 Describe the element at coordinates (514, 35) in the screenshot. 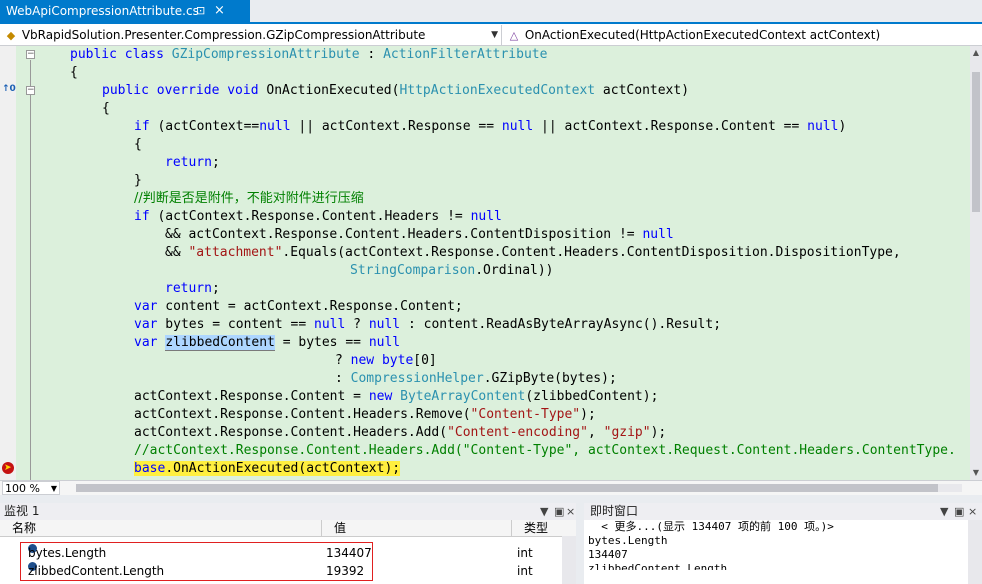

I see `method-icon: △` at that location.